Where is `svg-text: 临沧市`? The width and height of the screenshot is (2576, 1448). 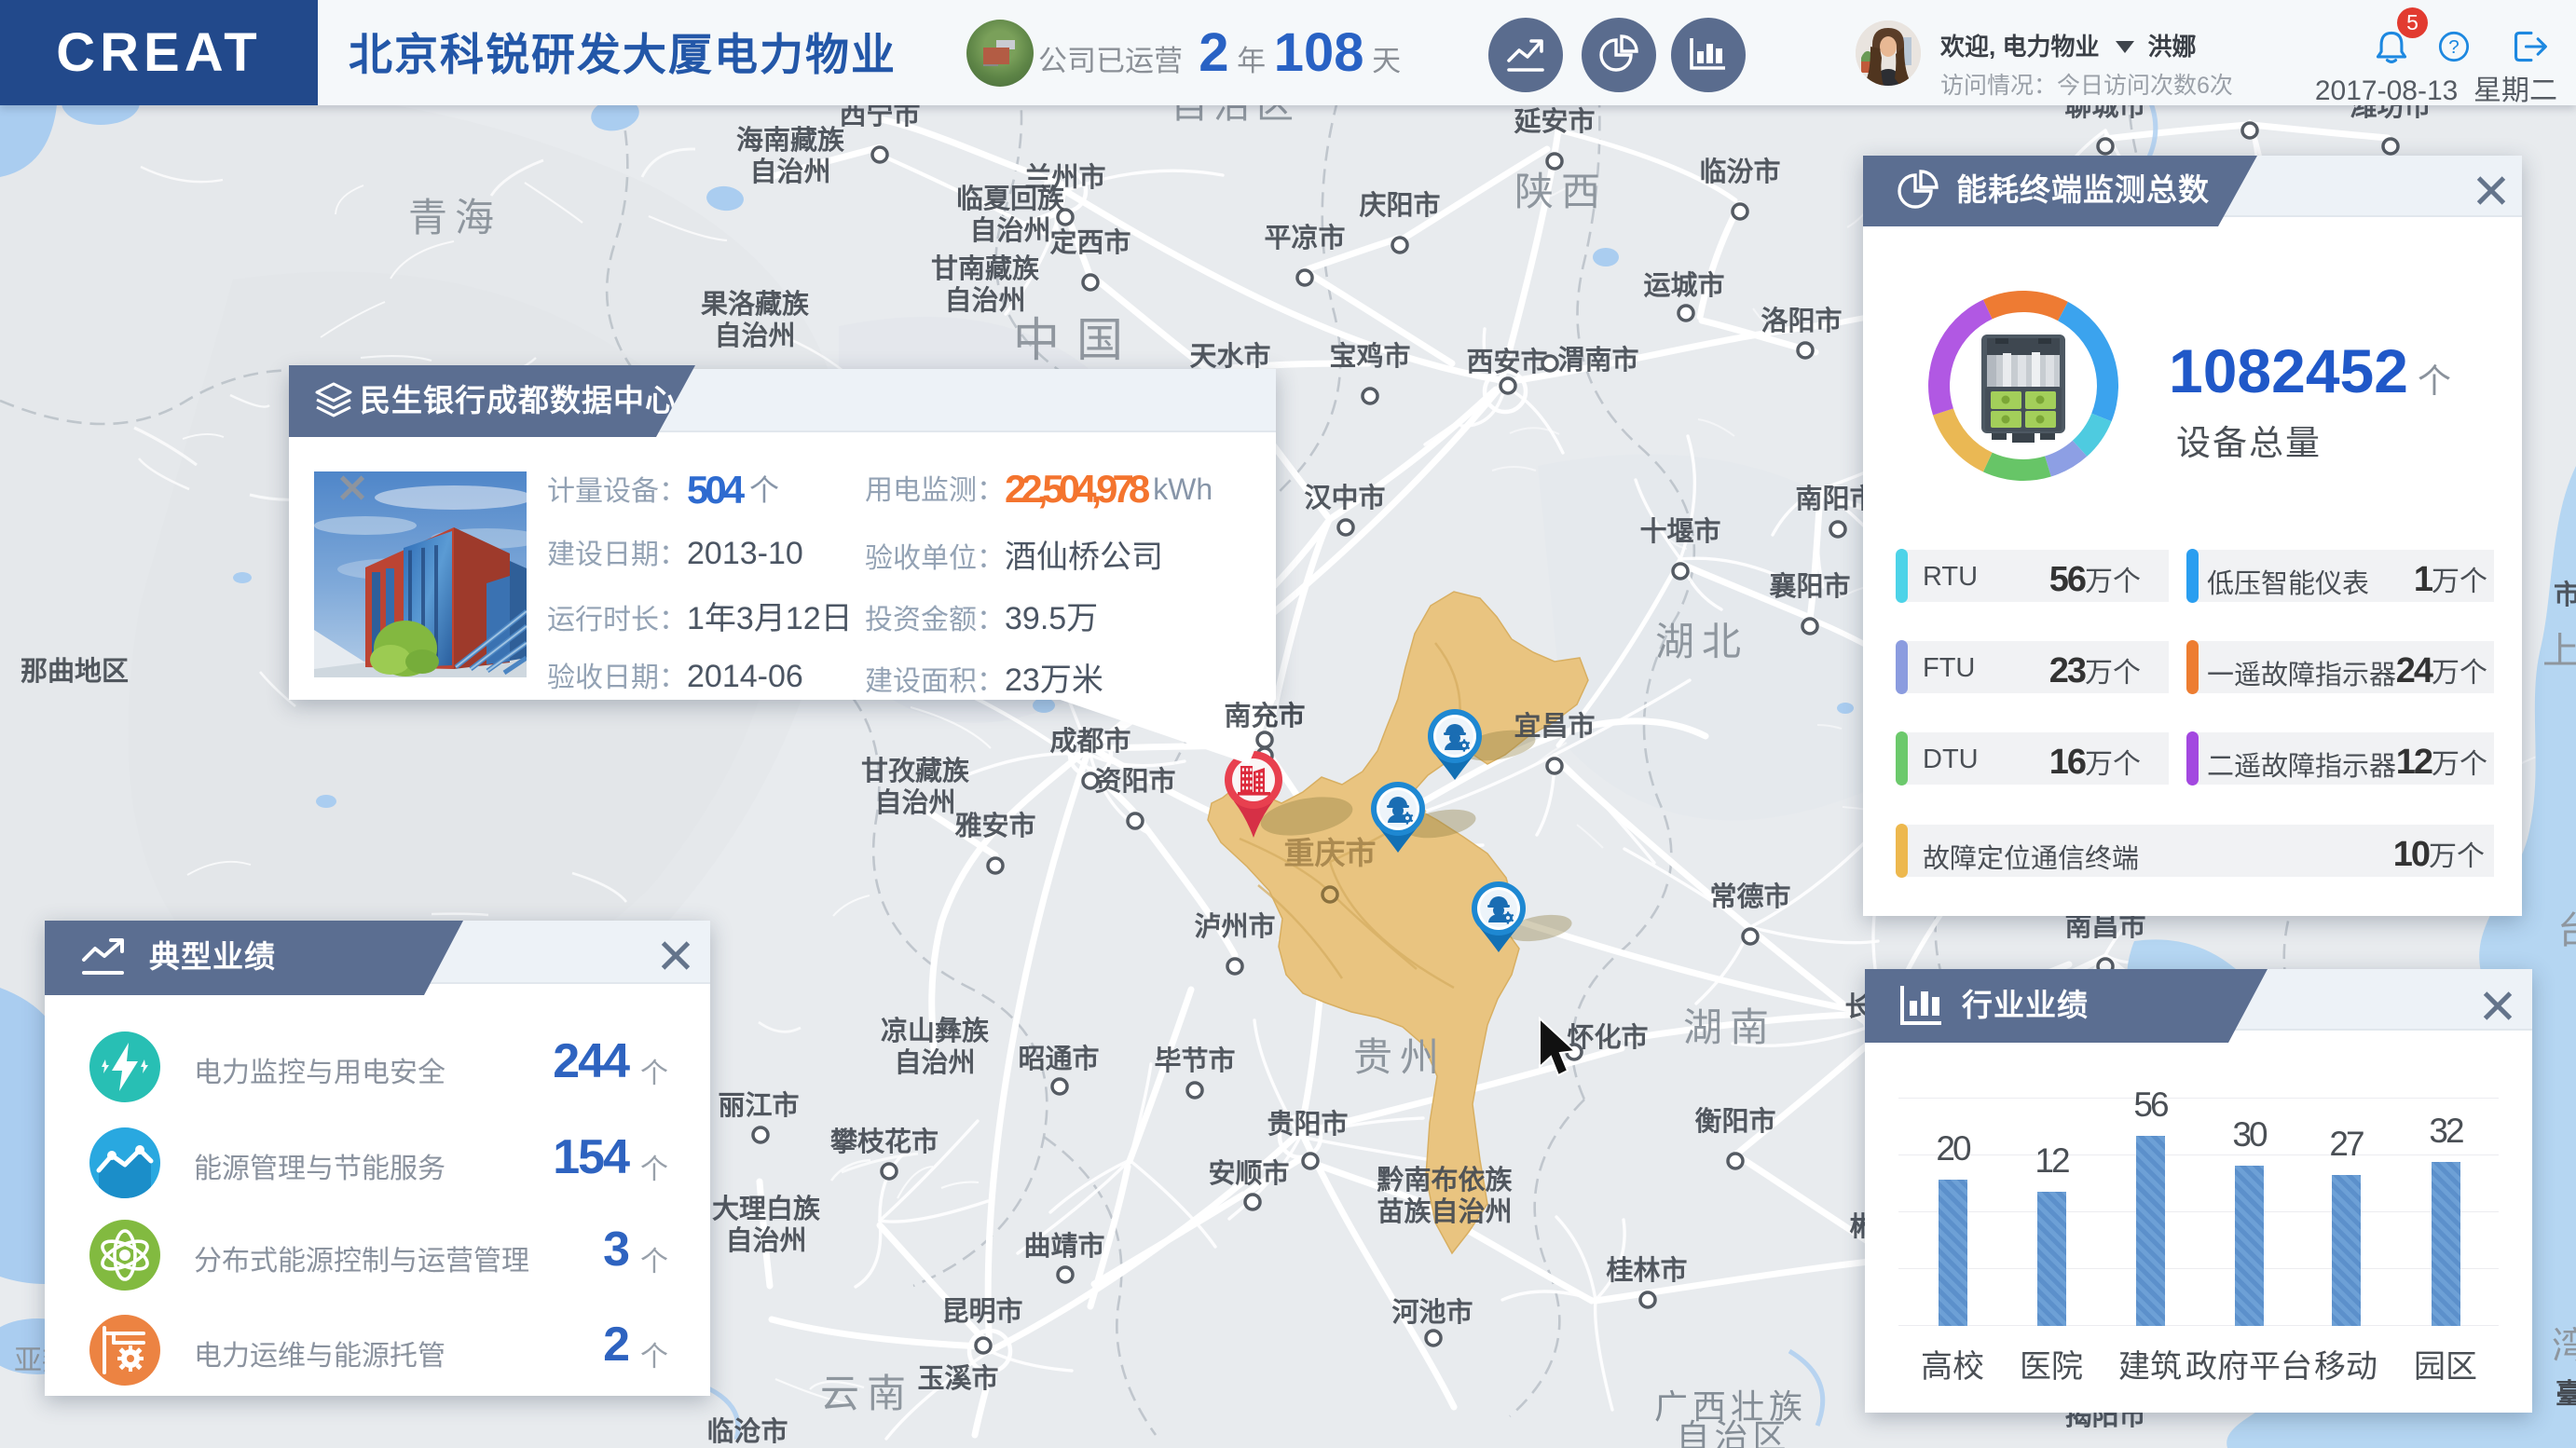
svg-text: 临沧市 is located at coordinates (747, 1431).